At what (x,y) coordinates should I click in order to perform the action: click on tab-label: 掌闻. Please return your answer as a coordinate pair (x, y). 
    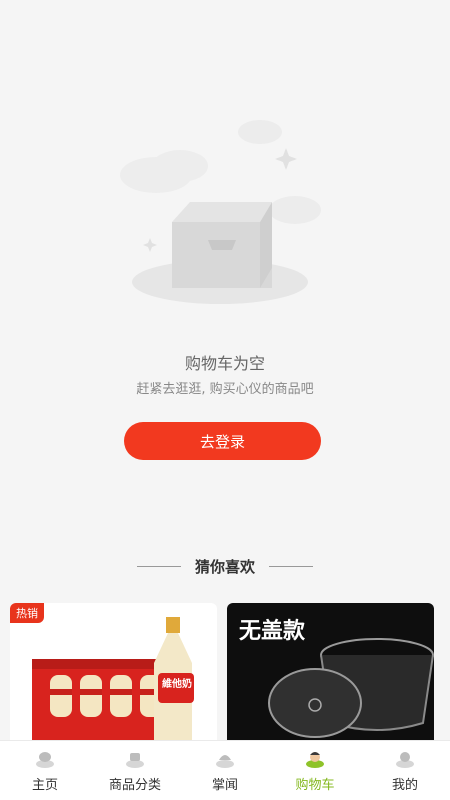
    Looking at the image, I should click on (224, 785).